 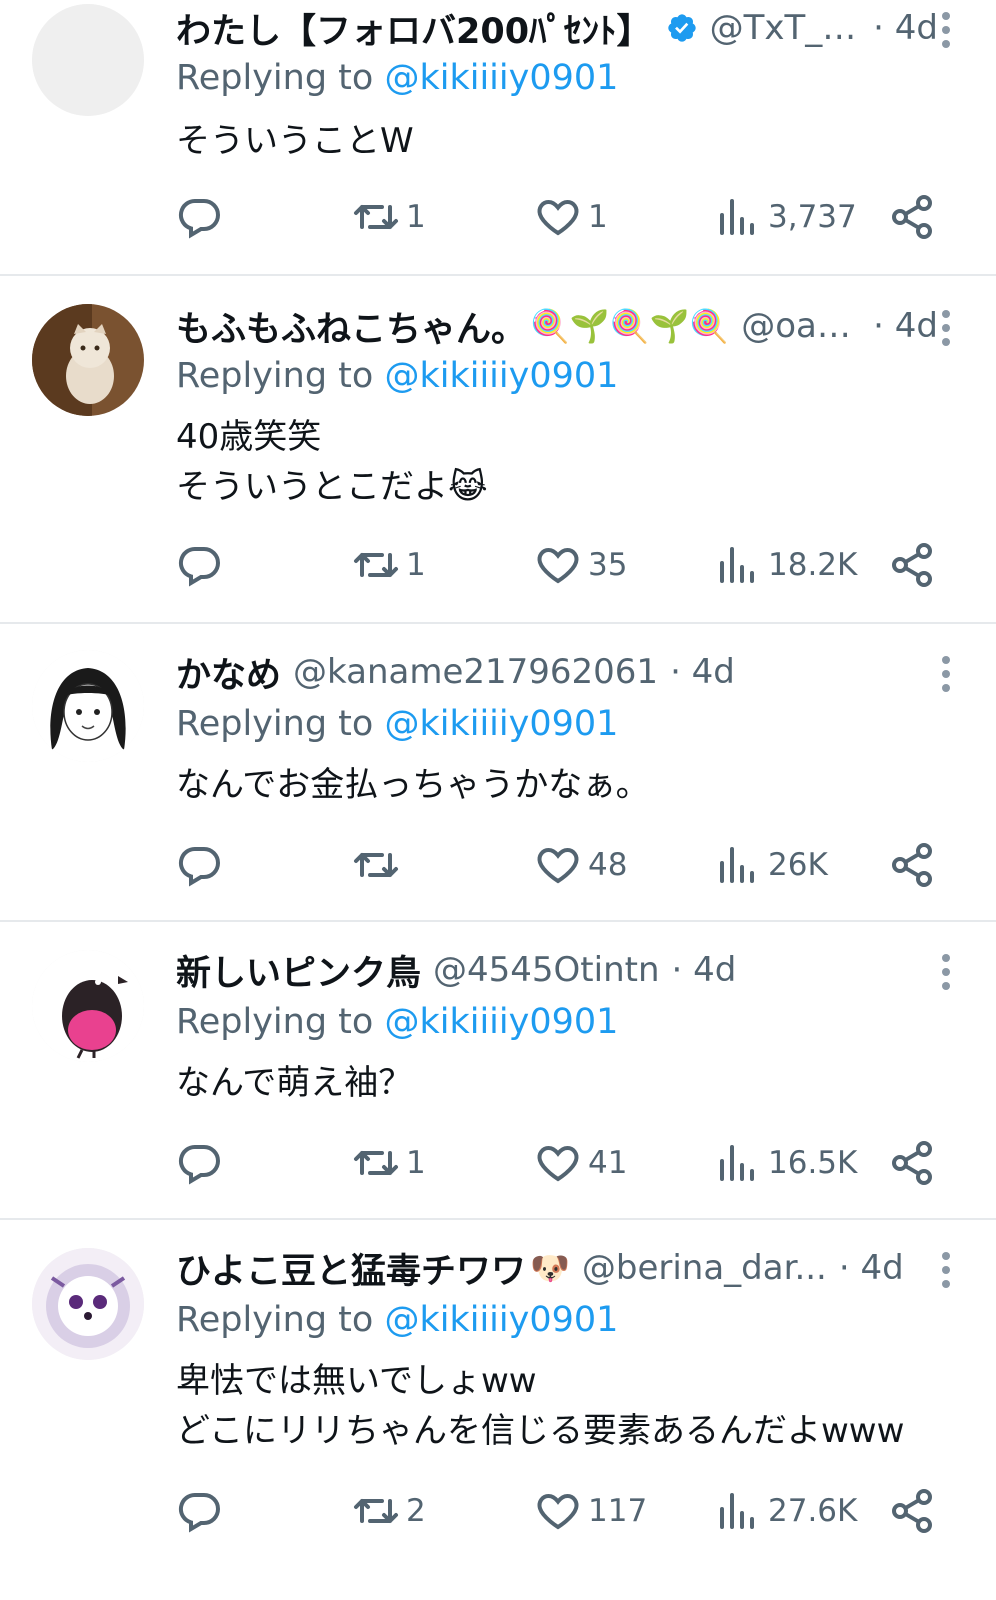 What do you see at coordinates (771, 865) in the screenshot?
I see `views-button: 26K` at bounding box center [771, 865].